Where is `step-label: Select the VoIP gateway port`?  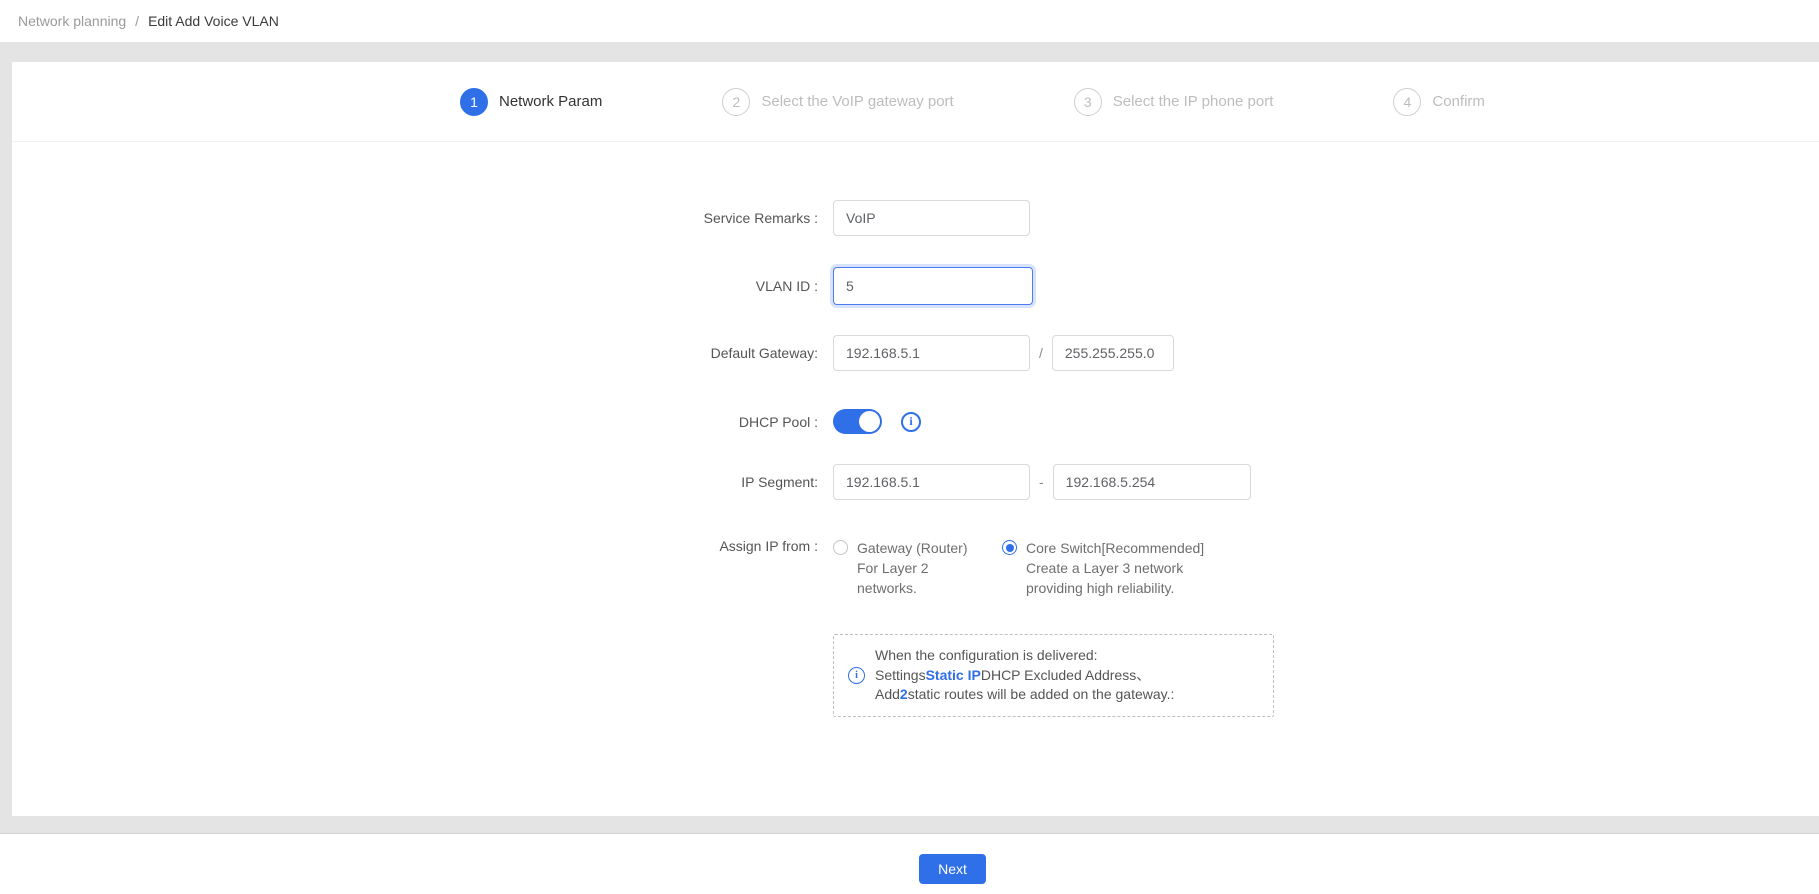
step-label: Select the VoIP gateway port is located at coordinates (857, 101).